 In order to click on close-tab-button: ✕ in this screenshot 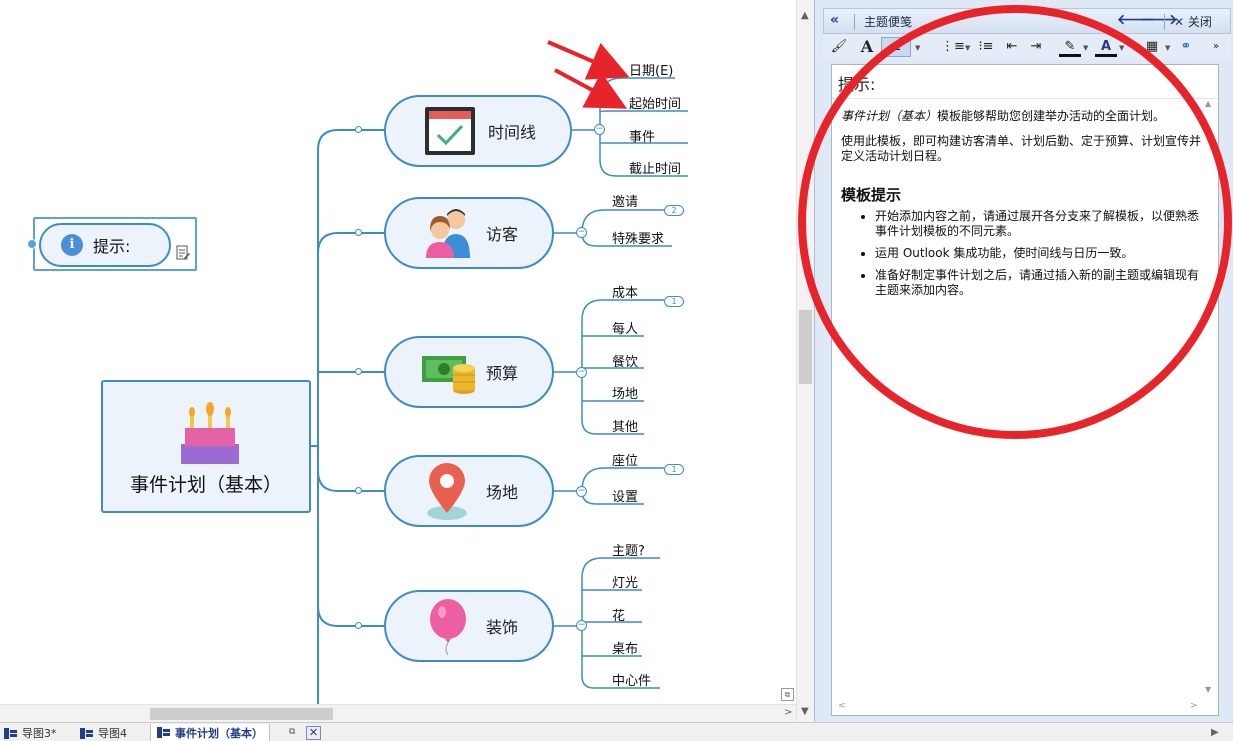, I will do `click(313, 733)`.